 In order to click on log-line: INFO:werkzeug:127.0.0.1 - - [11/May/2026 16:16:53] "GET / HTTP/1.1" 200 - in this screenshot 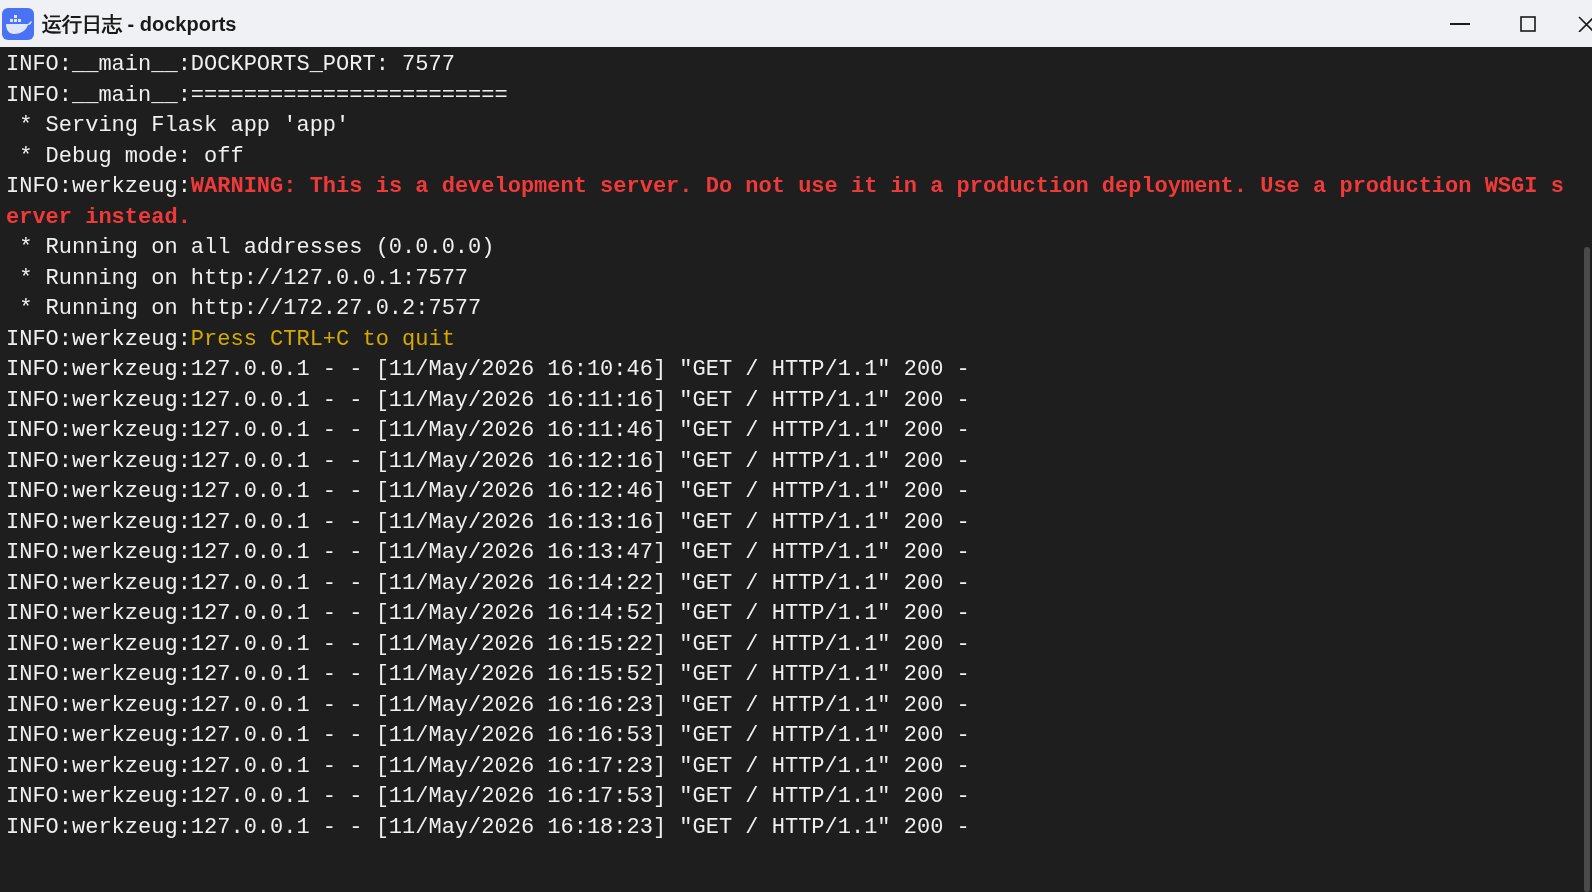, I will do `click(488, 736)`.